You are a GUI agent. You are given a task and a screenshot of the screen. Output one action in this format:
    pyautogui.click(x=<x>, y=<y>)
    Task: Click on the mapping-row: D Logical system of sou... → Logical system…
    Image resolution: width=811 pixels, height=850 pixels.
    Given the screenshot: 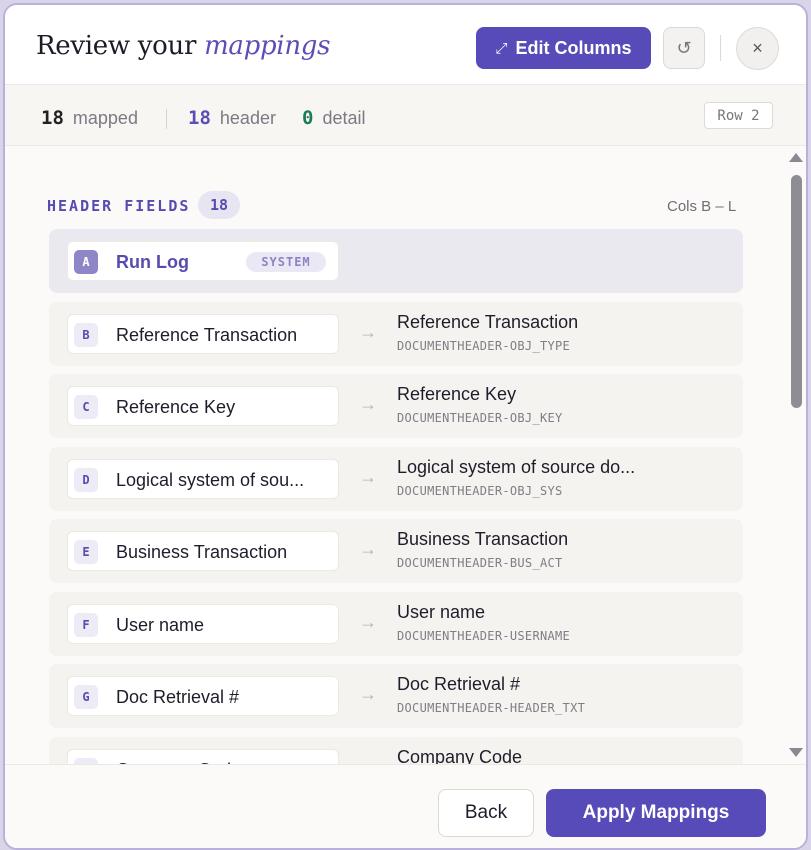 What is the action you would take?
    pyautogui.click(x=396, y=478)
    